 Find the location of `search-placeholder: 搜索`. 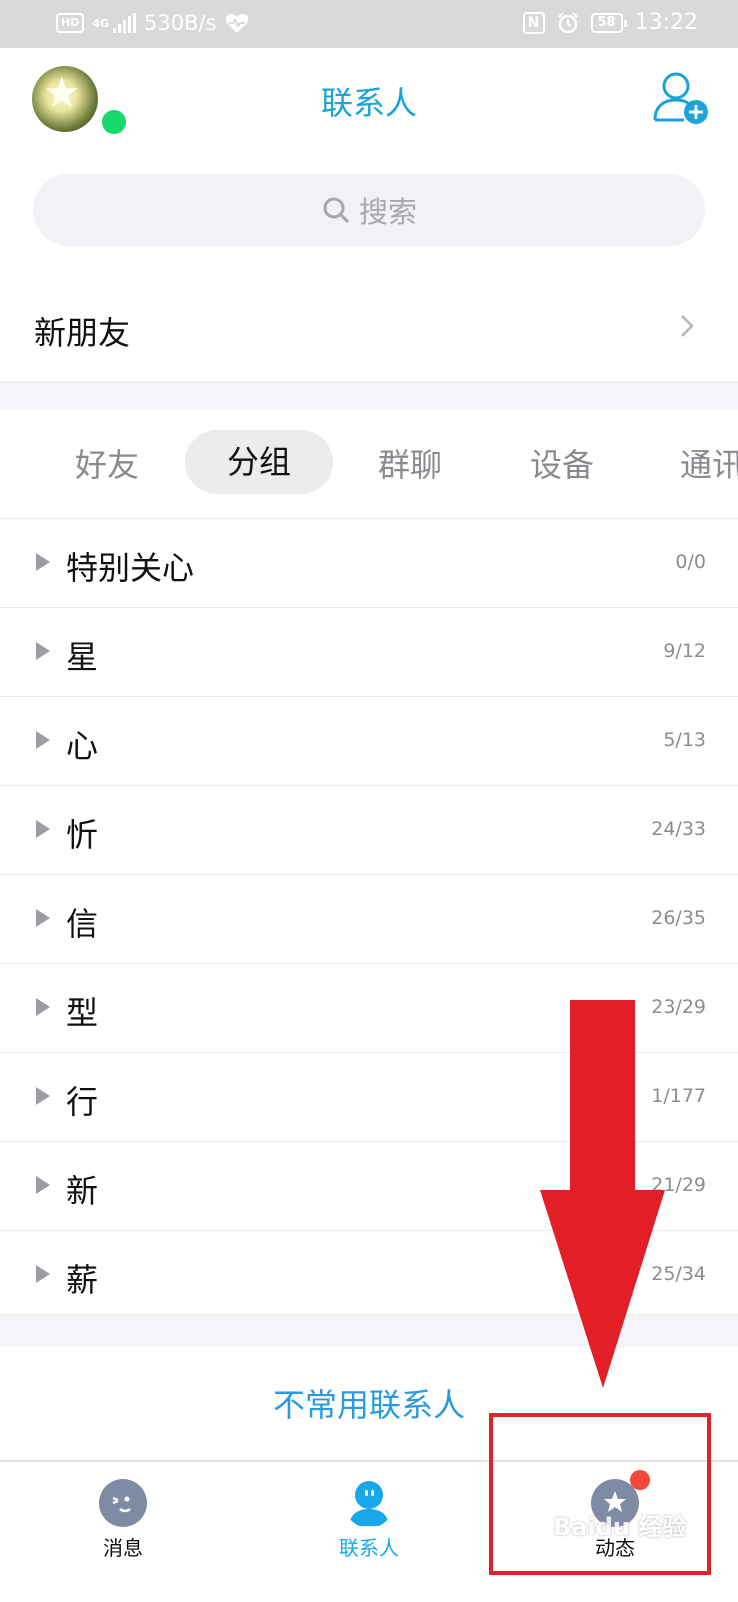

search-placeholder: 搜索 is located at coordinates (387, 212).